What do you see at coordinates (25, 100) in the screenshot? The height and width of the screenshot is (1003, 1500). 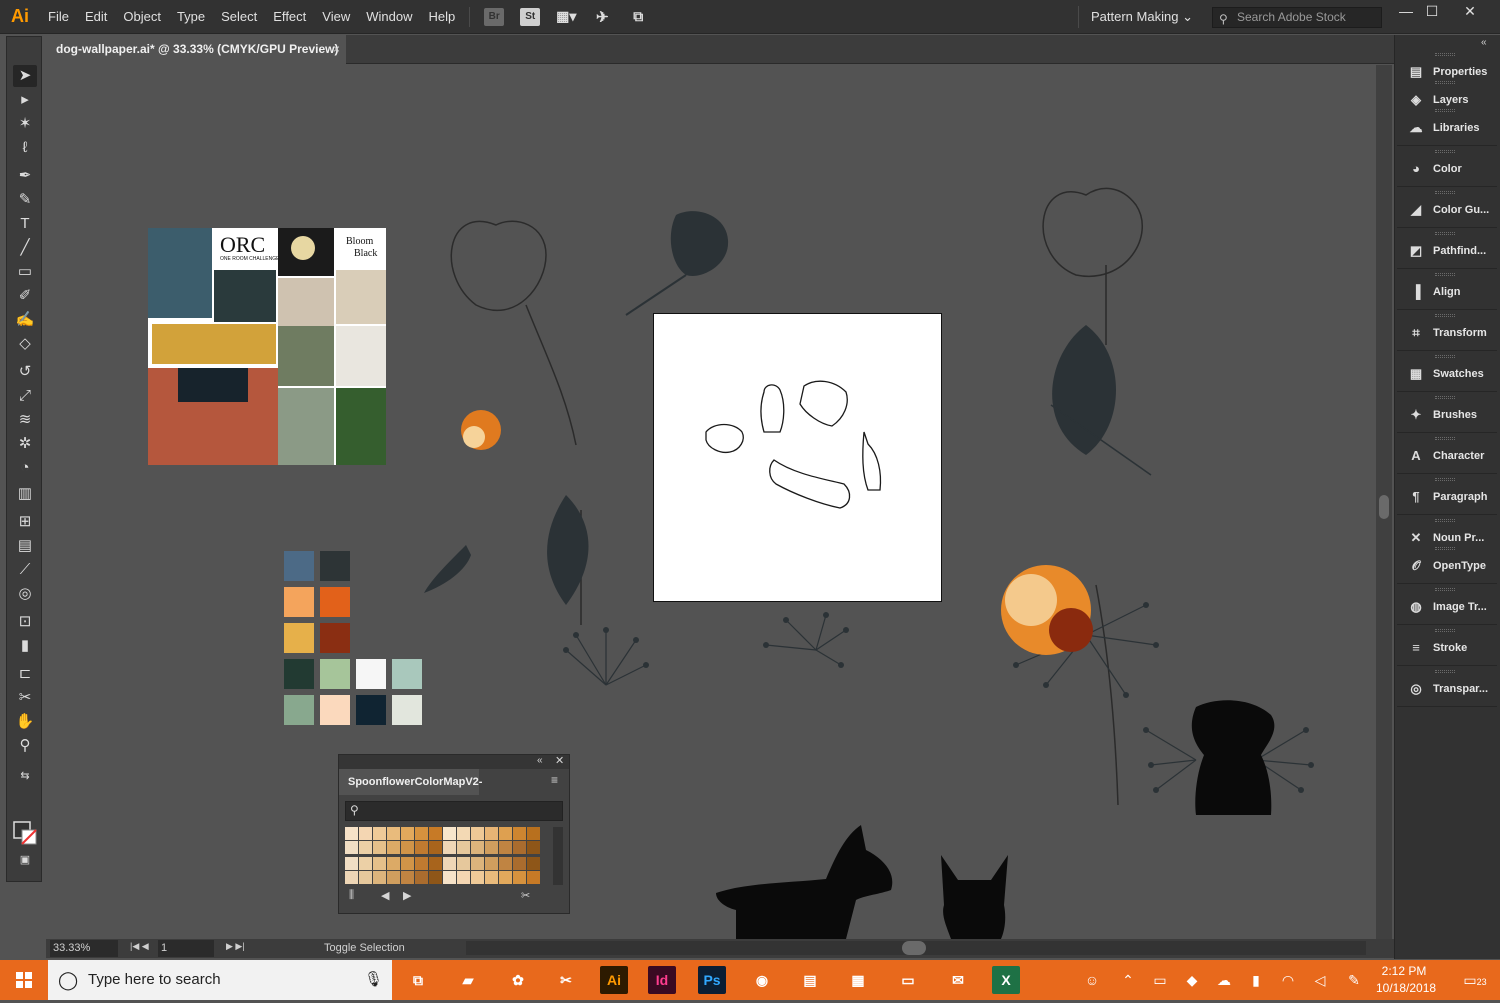 I see `direct-selection-tool-icon: ▸` at bounding box center [25, 100].